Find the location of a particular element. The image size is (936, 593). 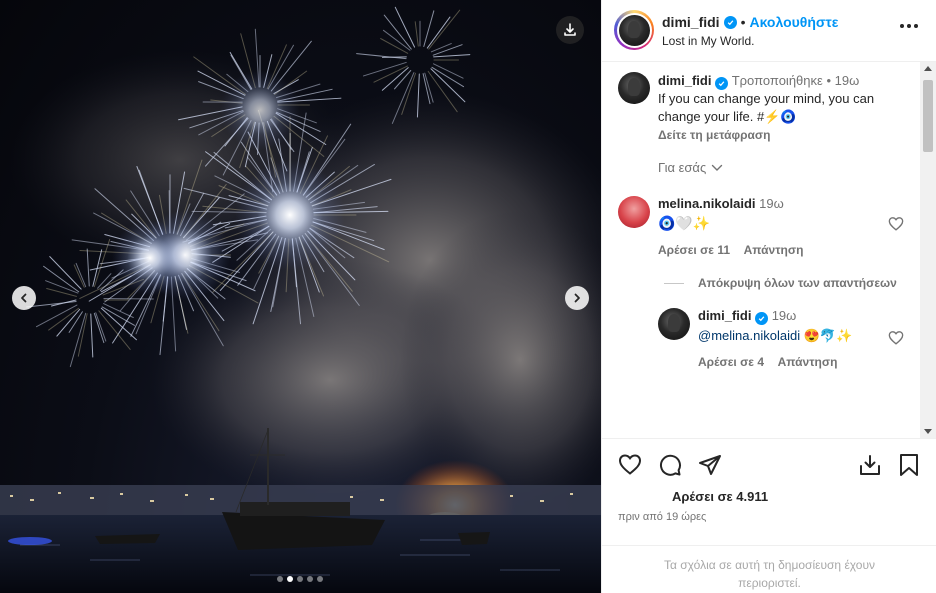

reply-likes: Αρέσει σε 4 is located at coordinates (731, 362).